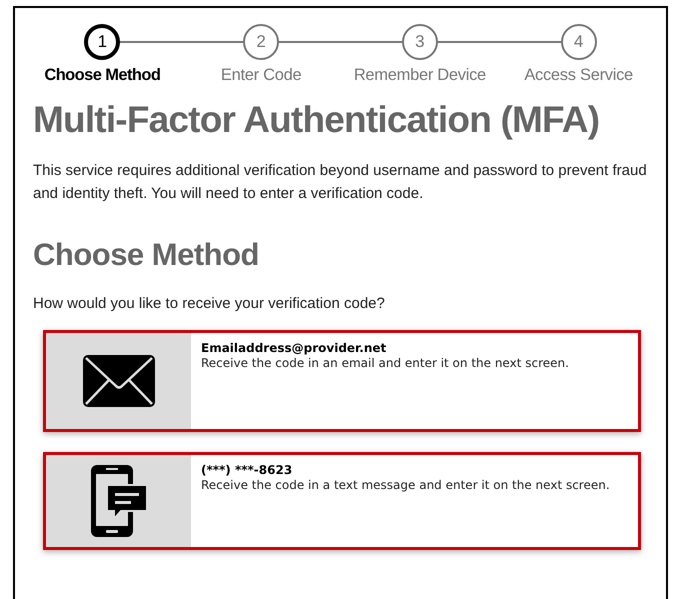 The width and height of the screenshot is (673, 599). Describe the element at coordinates (247, 470) in the screenshot. I see `contact-text: (***) ***-8623` at that location.